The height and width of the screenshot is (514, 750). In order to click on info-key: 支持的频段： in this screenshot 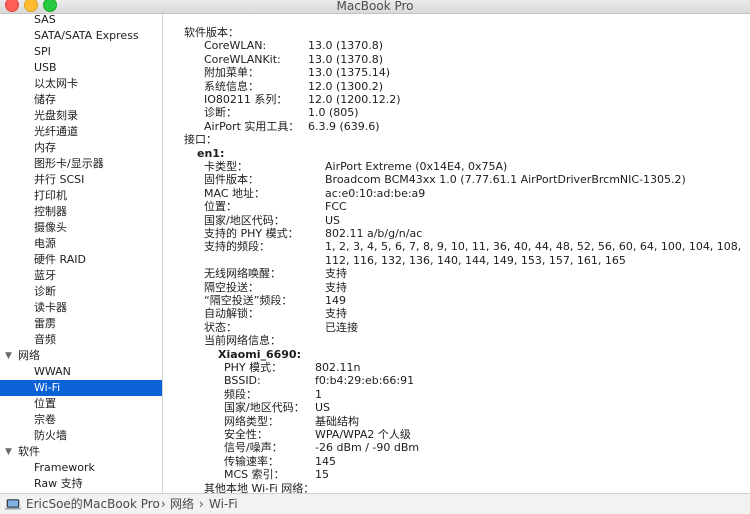, I will do `click(237, 247)`.